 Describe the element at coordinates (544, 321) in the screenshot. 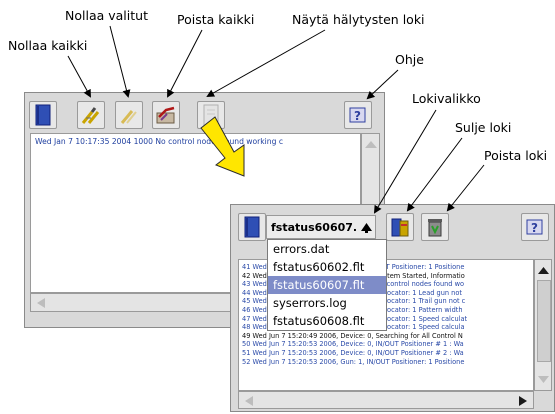

I see `scroll-thumb` at that location.